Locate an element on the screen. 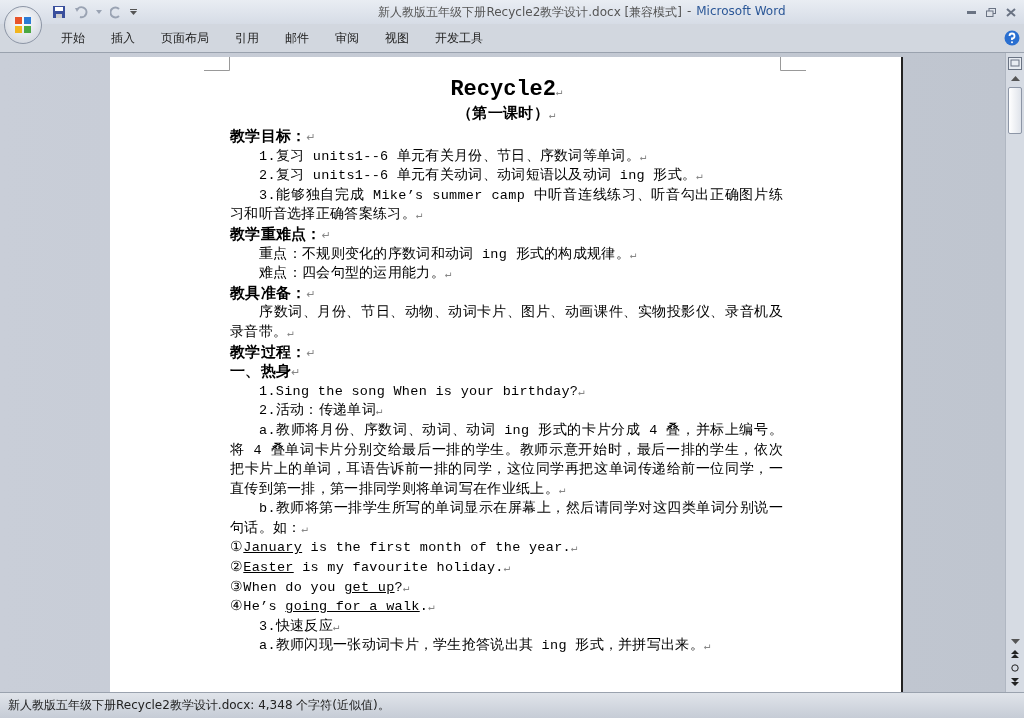 The width and height of the screenshot is (1024, 718). paragraph: a.教师将月份、序数词、动词、动词 ing 形式的卡片分成 4 叠，并标上编号。将 4 叠单词卡片分别交给最后一排的学生。教师示意开始时，最后一排的学生，依次把卡片上的单词，耳语告诉前一排的同学，这位同学再把这单词传递给前一位同学，一直传到第一排，第一排同学则将单词写在作业纸上。↵ is located at coordinates (506, 460).